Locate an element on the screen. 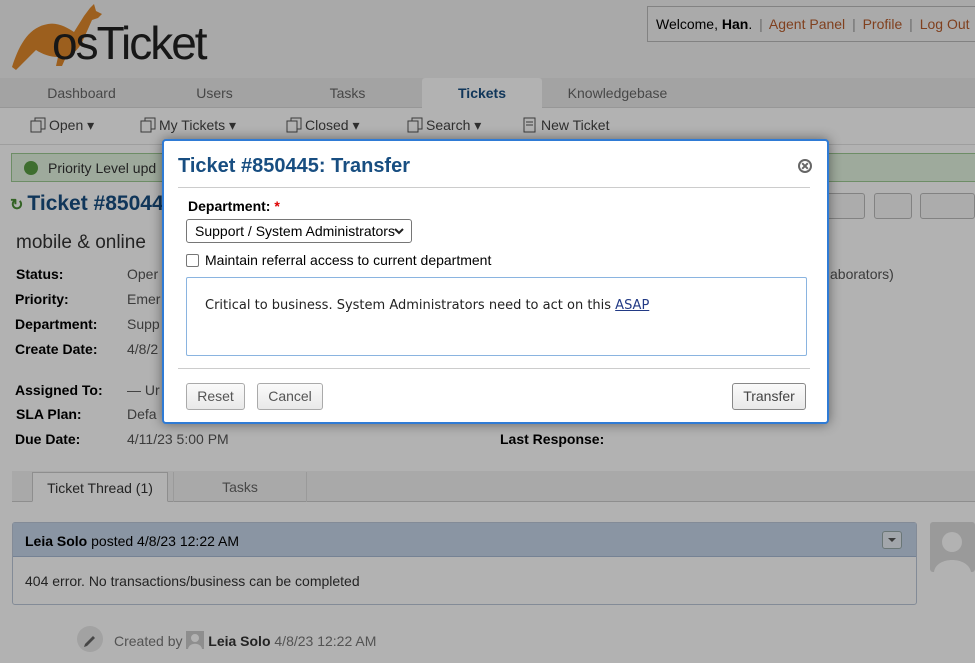  department-selected: Support / System Administrators is located at coordinates (295, 231).